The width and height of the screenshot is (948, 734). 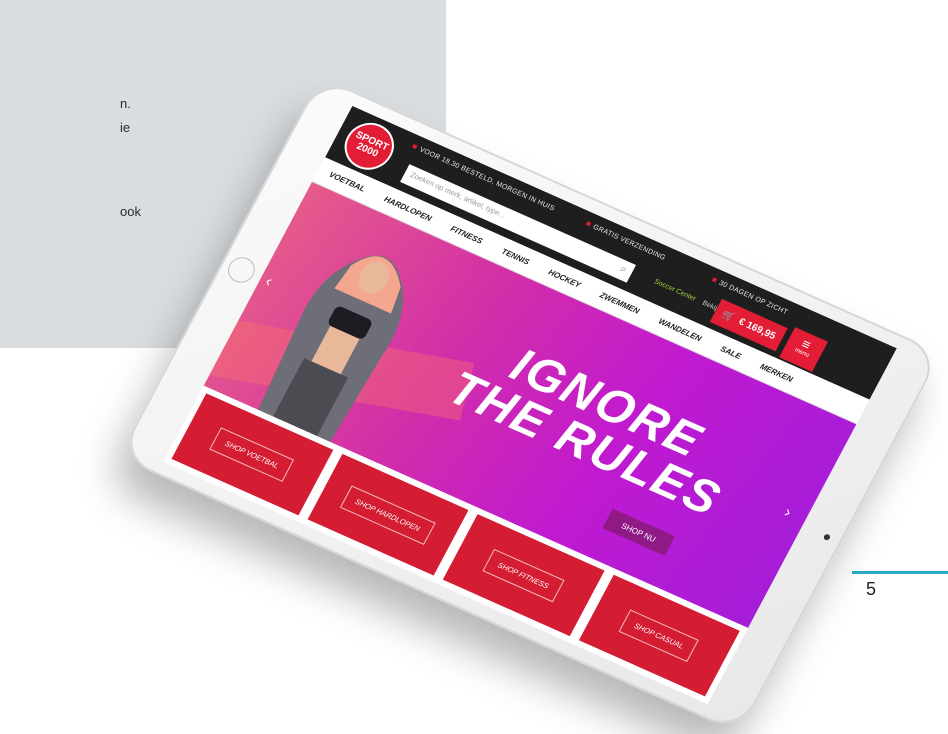 I want to click on chevron-right-icon: ›, so click(x=787, y=513).